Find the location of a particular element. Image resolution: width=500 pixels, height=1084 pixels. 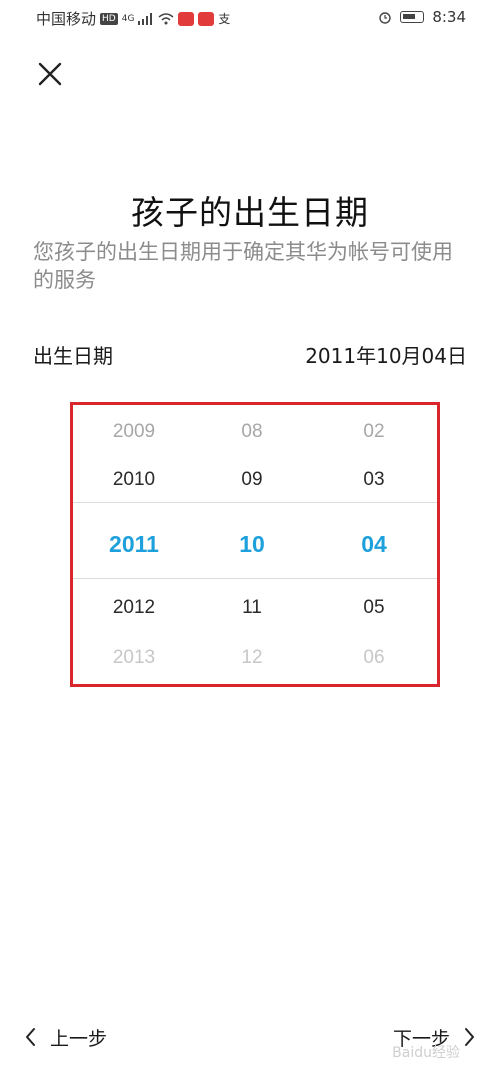

hd-icon: HD is located at coordinates (109, 18).